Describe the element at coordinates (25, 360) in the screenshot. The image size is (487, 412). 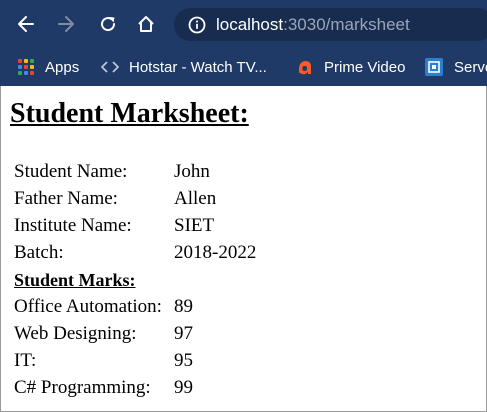
I see `subject-label: IT:` at that location.